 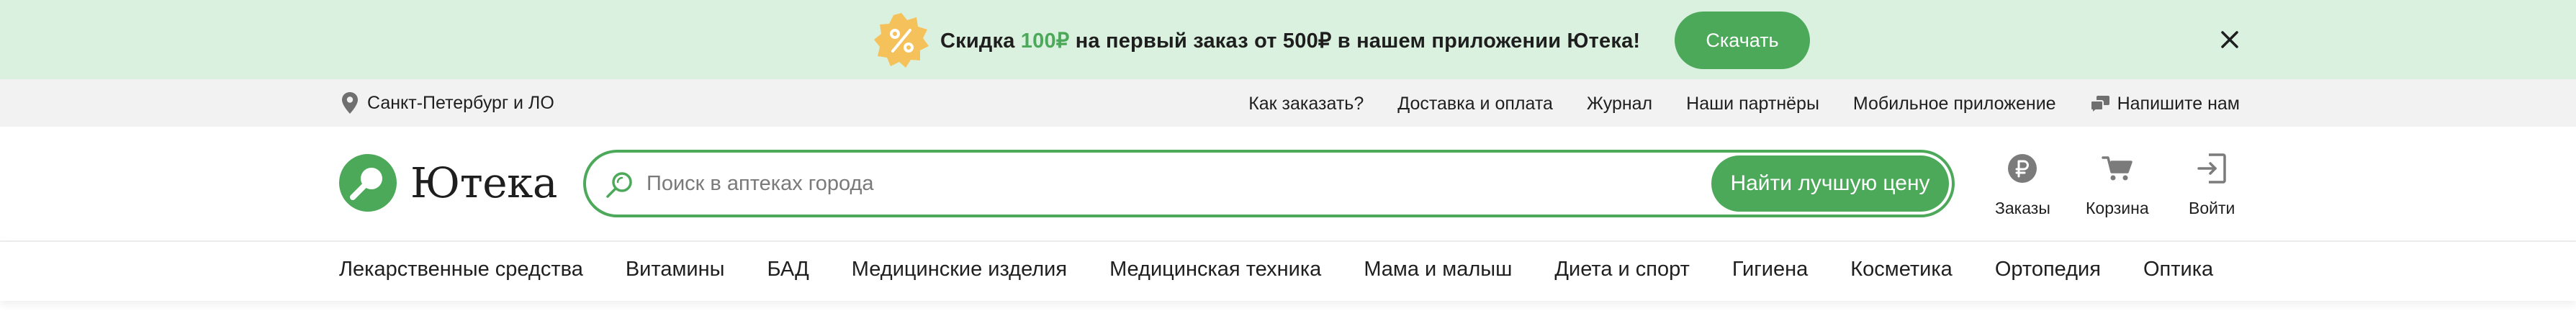 What do you see at coordinates (2178, 104) in the screenshot?
I see `write-to-us-label: Напишите нам` at bounding box center [2178, 104].